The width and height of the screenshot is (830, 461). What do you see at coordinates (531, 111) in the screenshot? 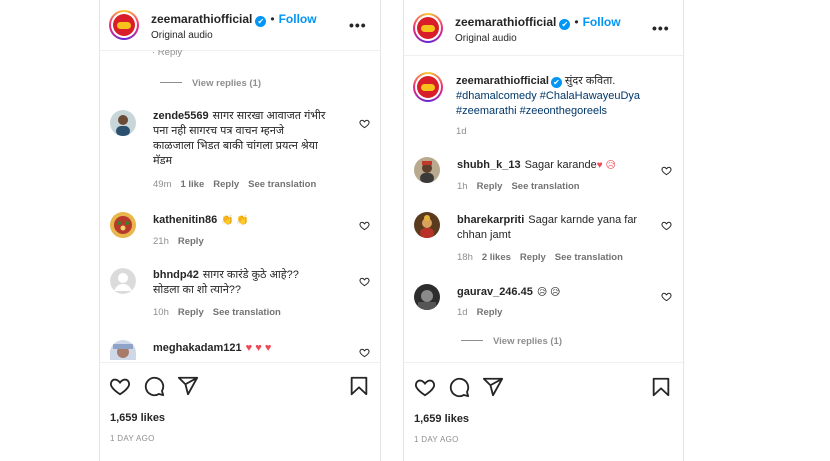
I see `caption-hashtags: #zeemarathi #zeeonthegoreels` at bounding box center [531, 111].